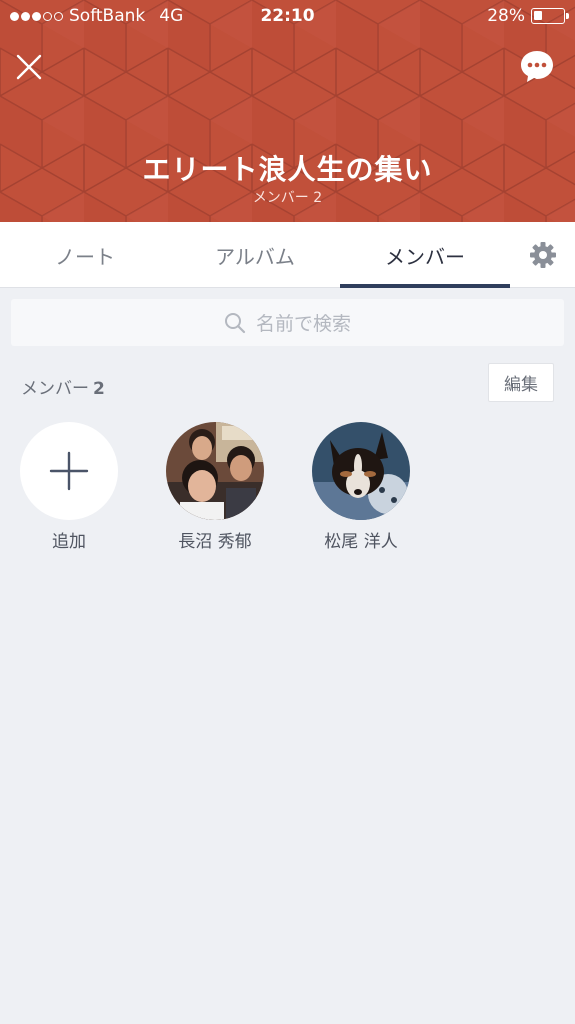  Describe the element at coordinates (521, 382) in the screenshot. I see `edit-button: 編集` at that location.